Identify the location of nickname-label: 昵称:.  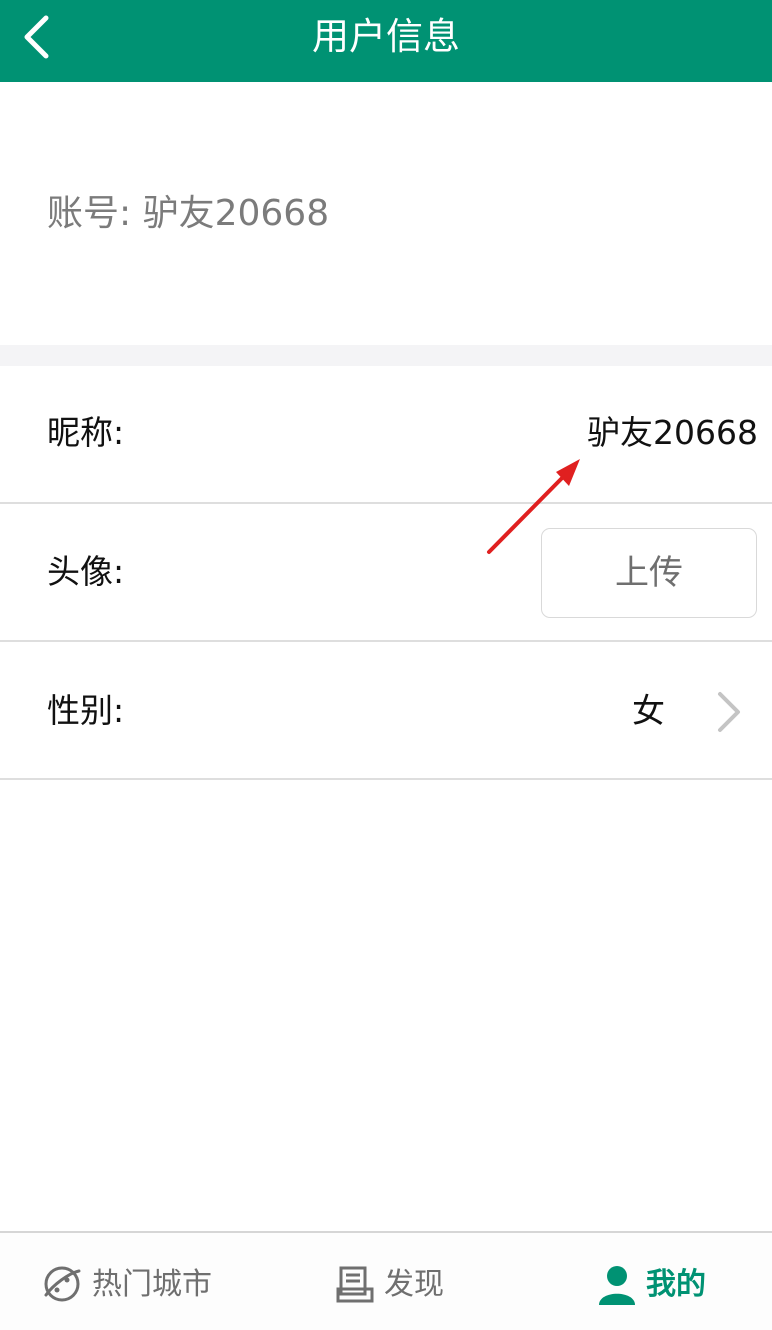
(86, 432).